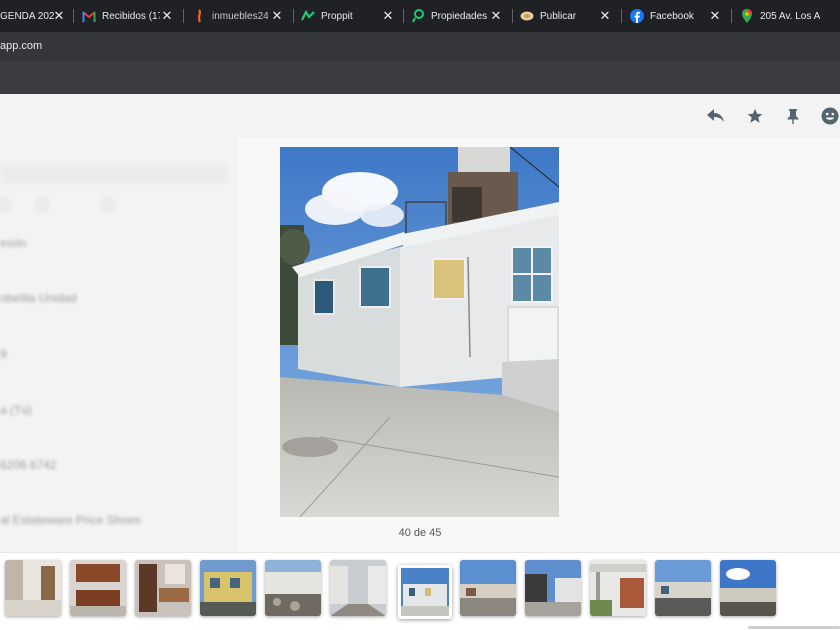  I want to click on tab-agenda: GENDA 202 ✕, so click(33, 16).